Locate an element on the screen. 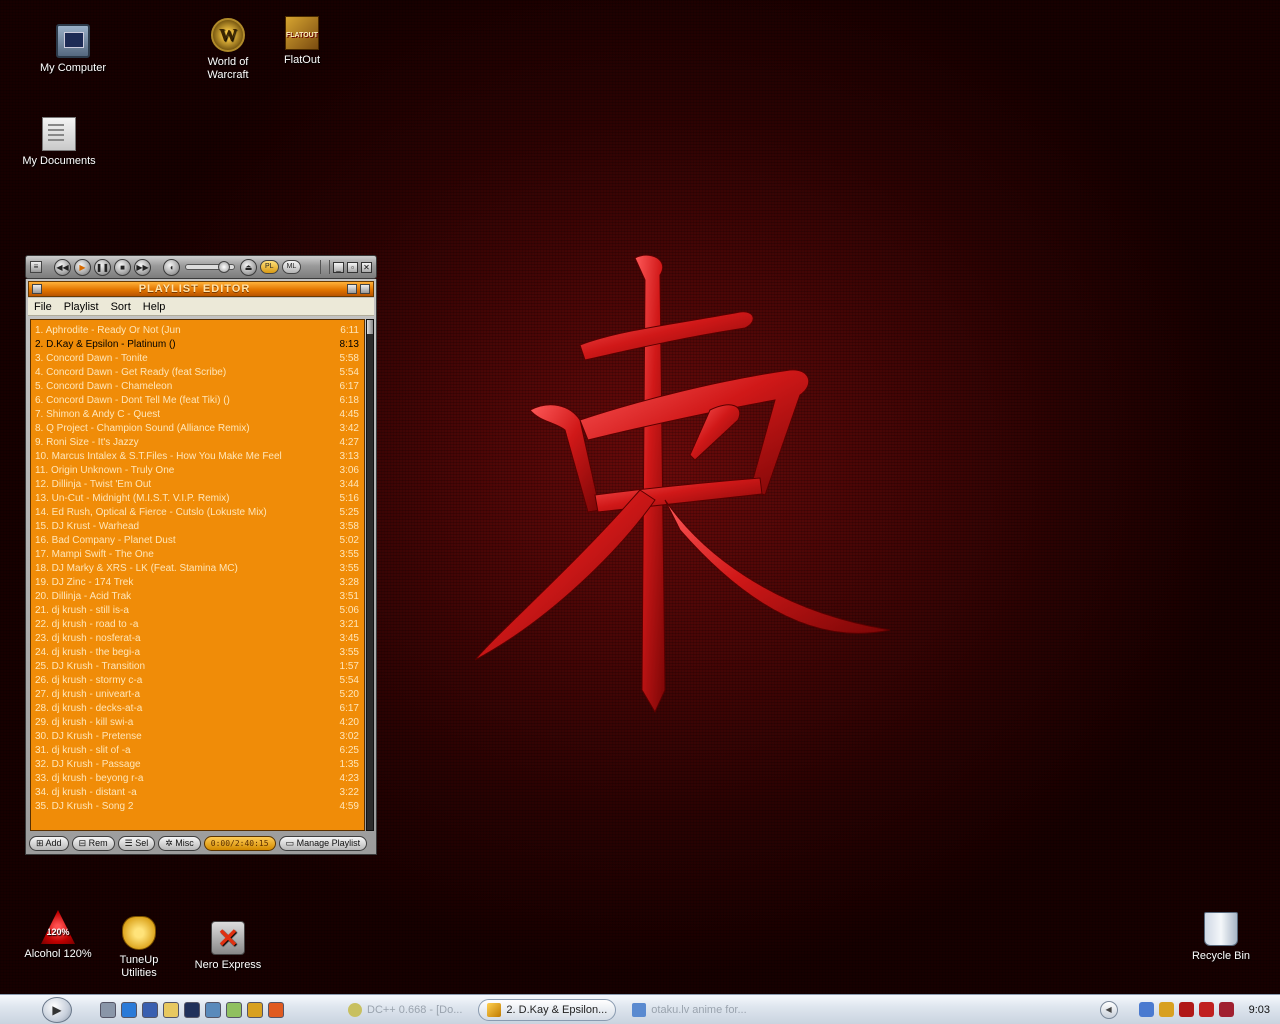 Image resolution: width=1280 pixels, height=1024 pixels. playlist-track-row: 25. DJ Krush - Transition 1:57 is located at coordinates (197, 666).